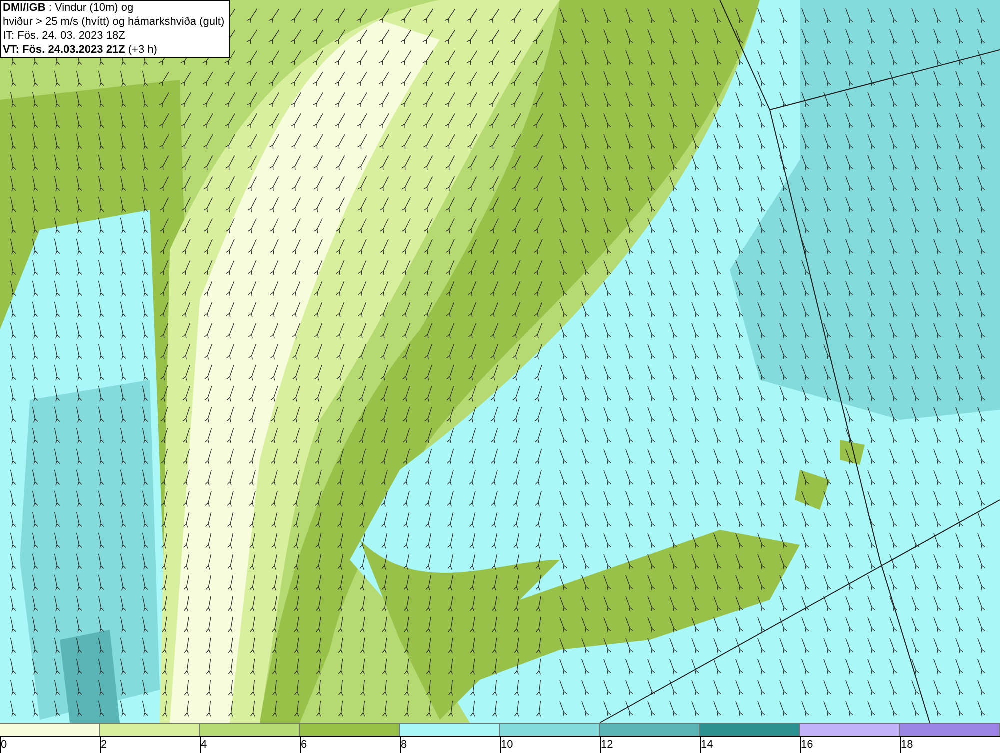  What do you see at coordinates (204, 745) in the screenshot?
I see `legend-tick-label: 4` at bounding box center [204, 745].